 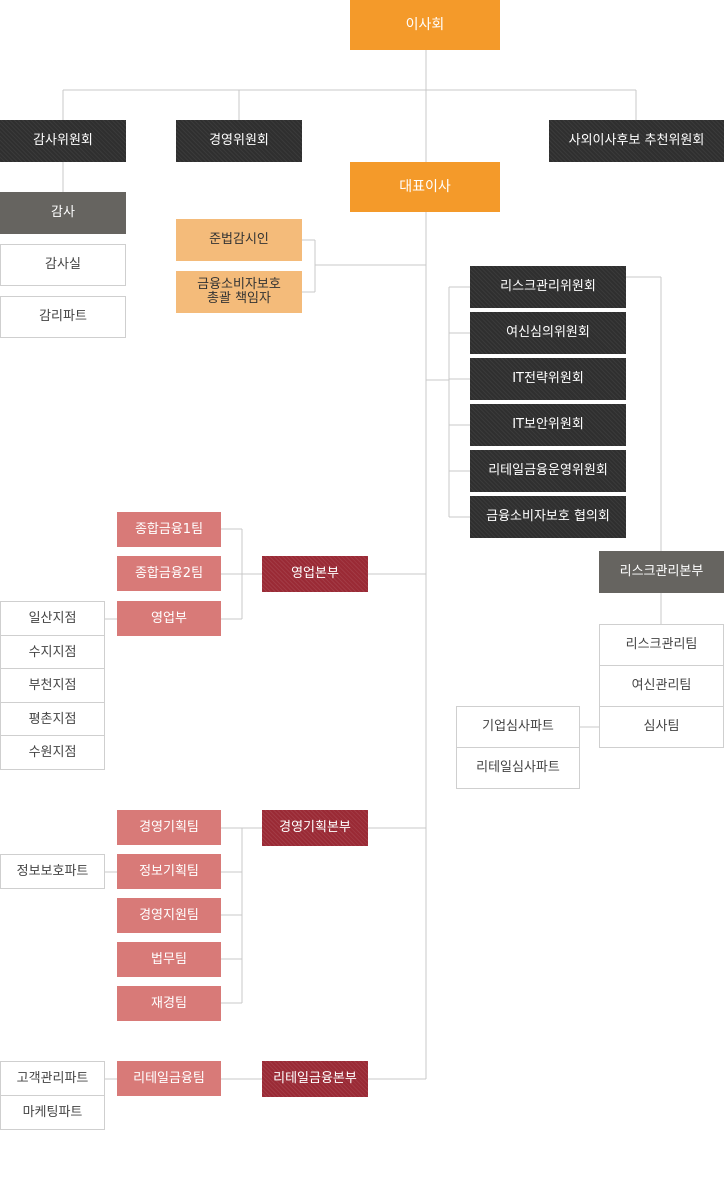 What do you see at coordinates (518, 727) in the screenshot?
I see `corporate-review-part-box: 기업심사파트` at bounding box center [518, 727].